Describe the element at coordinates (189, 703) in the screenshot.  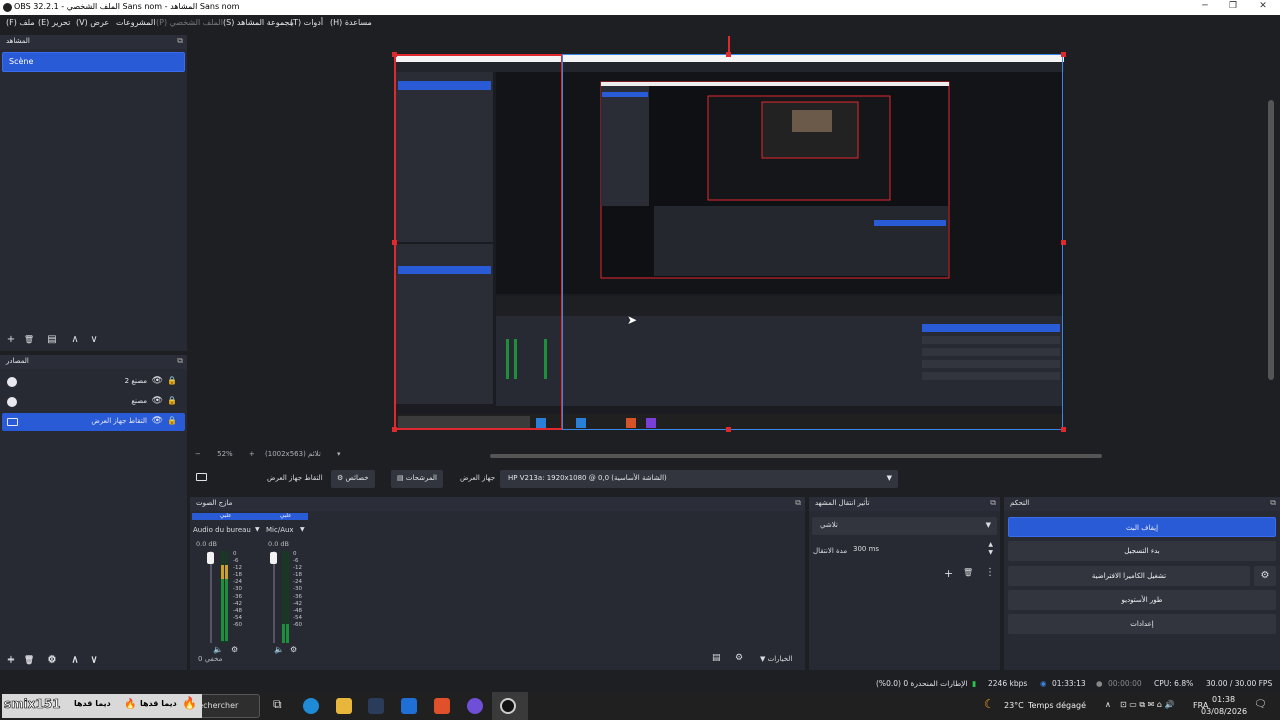
I see `fire-icon: 🔥` at that location.